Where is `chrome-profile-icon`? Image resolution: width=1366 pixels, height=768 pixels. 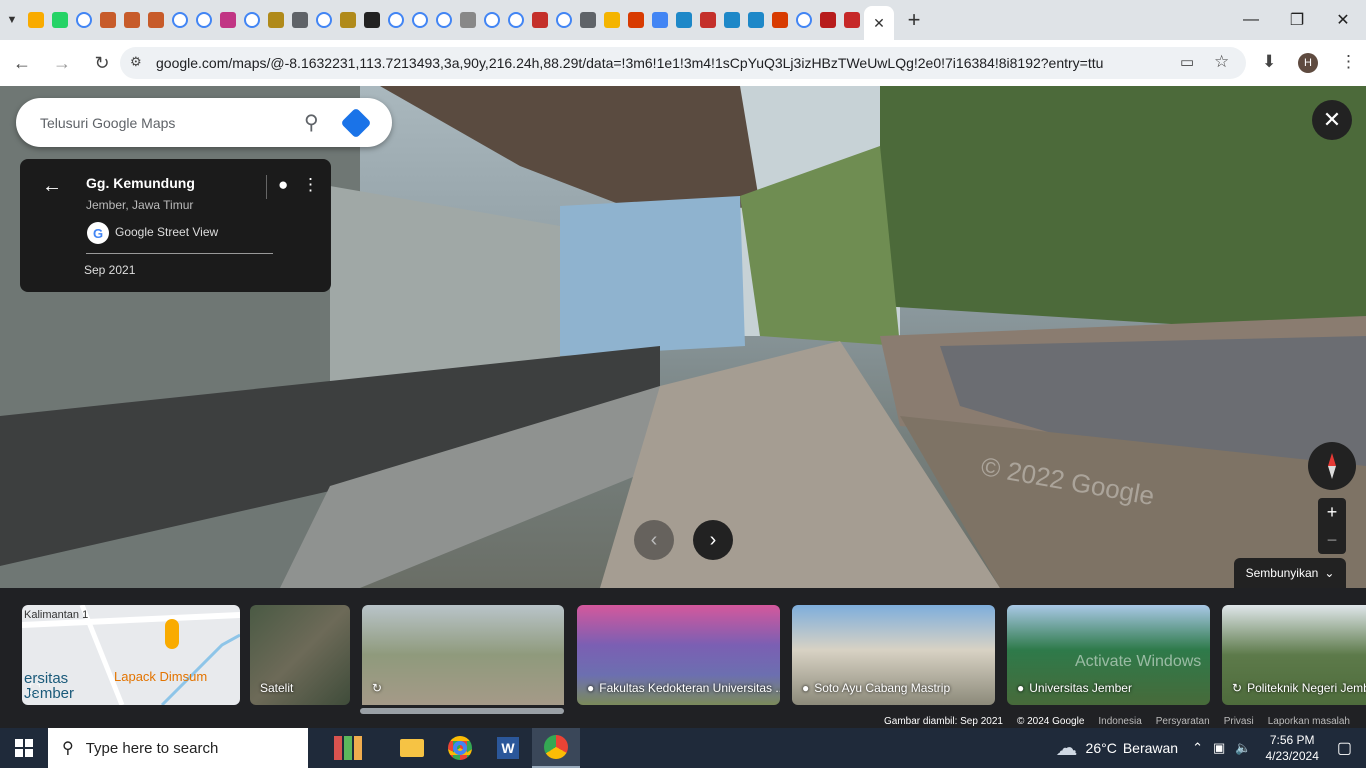
chrome-profile-icon is located at coordinates (556, 748).